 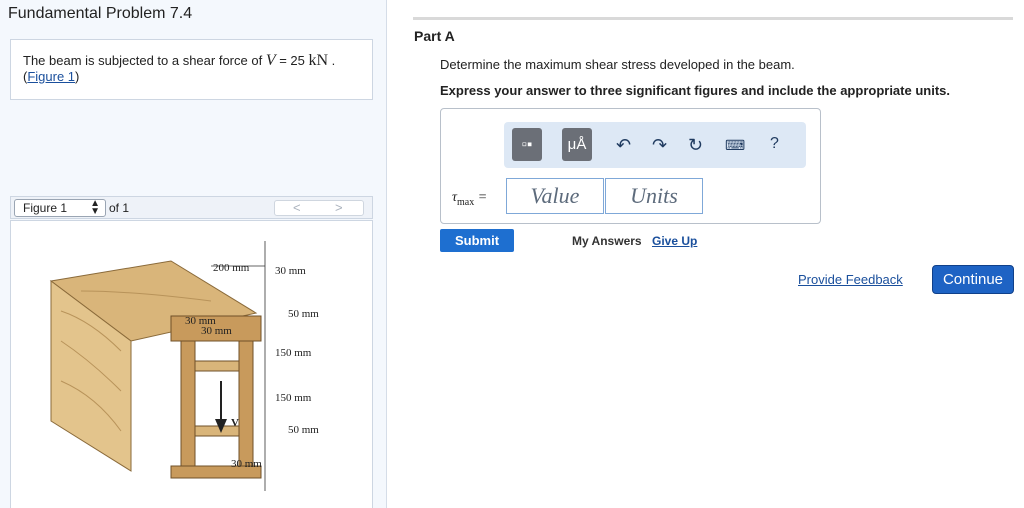 I want to click on figure-link: Figure 1, so click(x=51, y=76).